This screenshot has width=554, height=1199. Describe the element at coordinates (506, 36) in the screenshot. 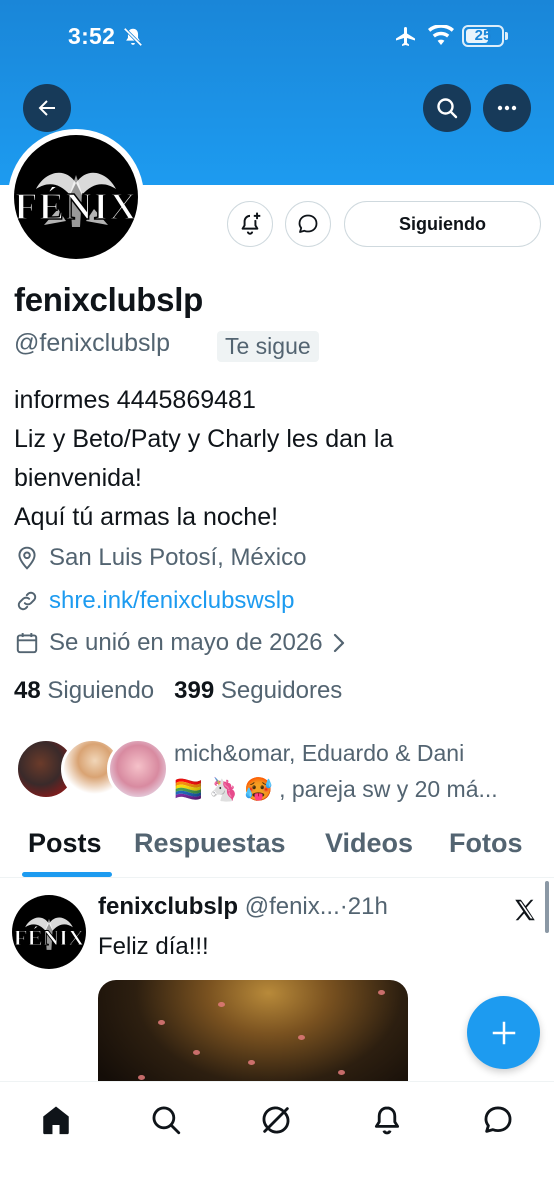

I see `battery-cap` at that location.